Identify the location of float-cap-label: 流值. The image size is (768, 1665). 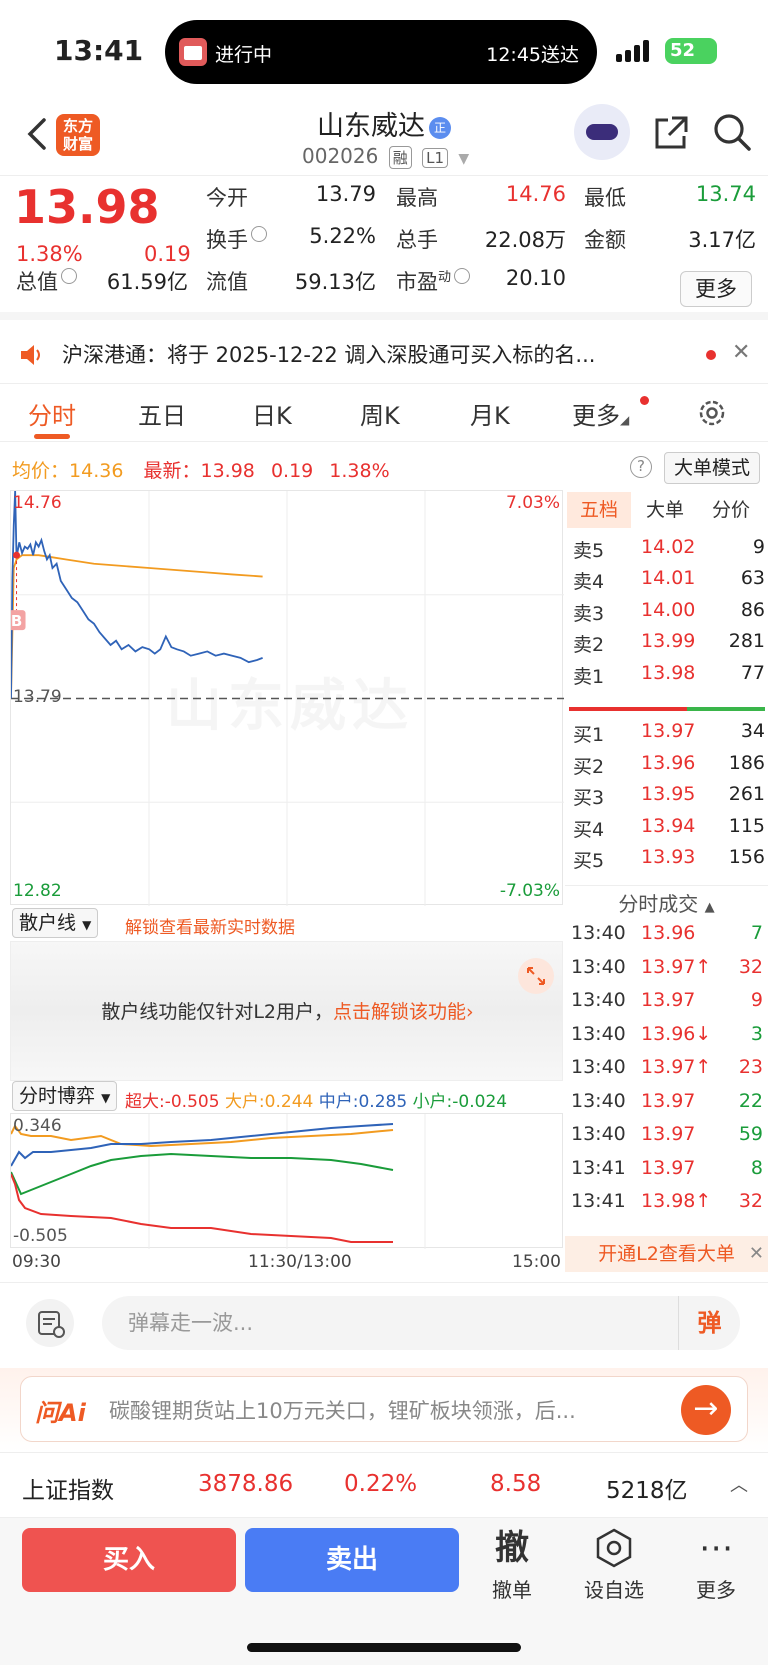
(227, 282).